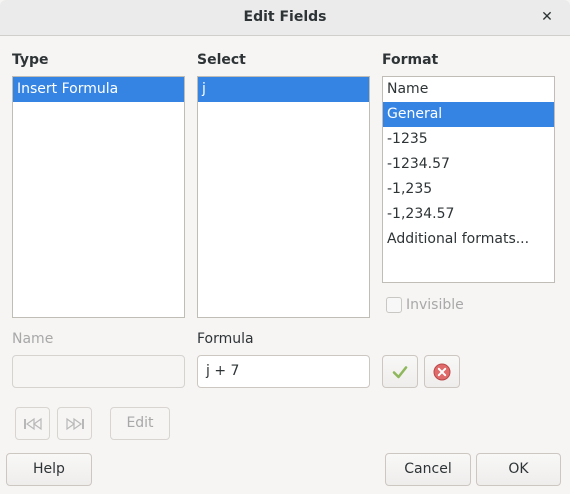 This screenshot has width=570, height=494. Describe the element at coordinates (98, 371) in the screenshot. I see `name-field` at that location.